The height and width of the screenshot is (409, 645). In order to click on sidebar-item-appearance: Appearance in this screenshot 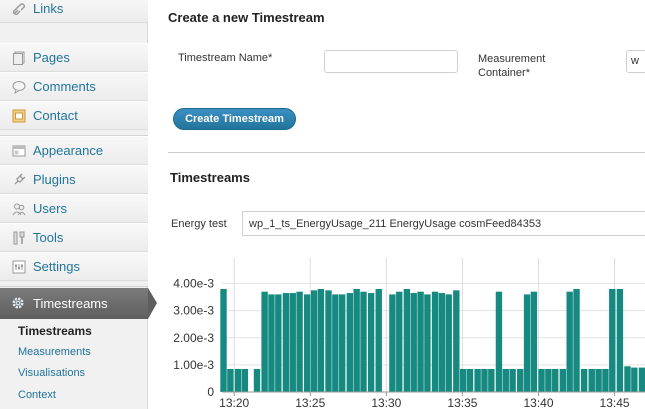, I will do `click(74, 150)`.